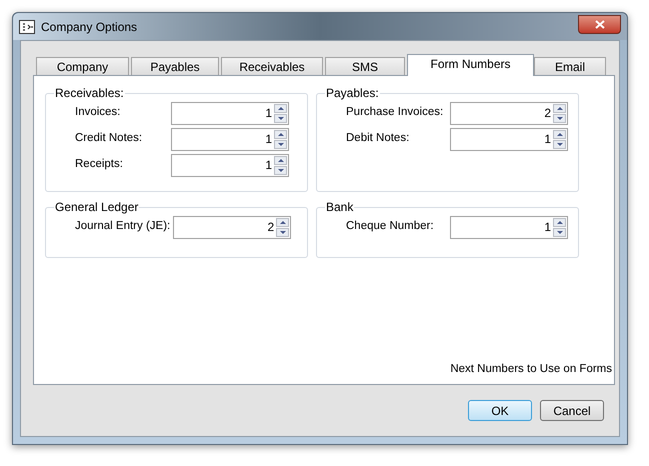 The height and width of the screenshot is (466, 649). I want to click on group-title: Payables:, so click(352, 93).